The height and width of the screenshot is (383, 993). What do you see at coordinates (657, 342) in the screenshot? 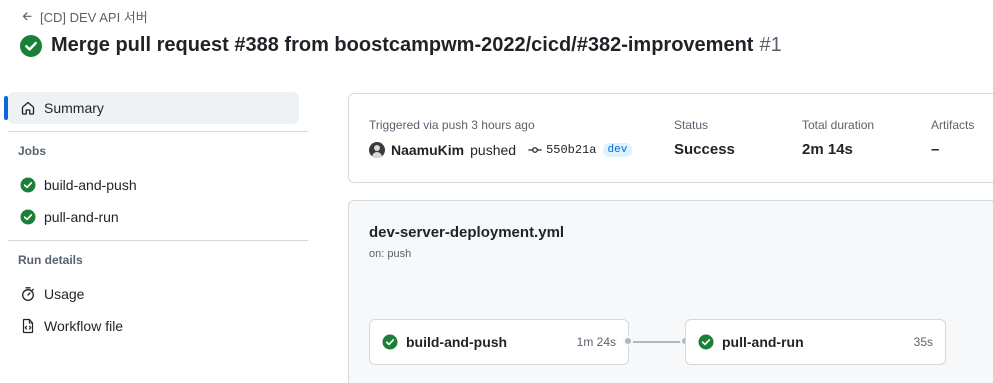
I see `job-connector` at bounding box center [657, 342].